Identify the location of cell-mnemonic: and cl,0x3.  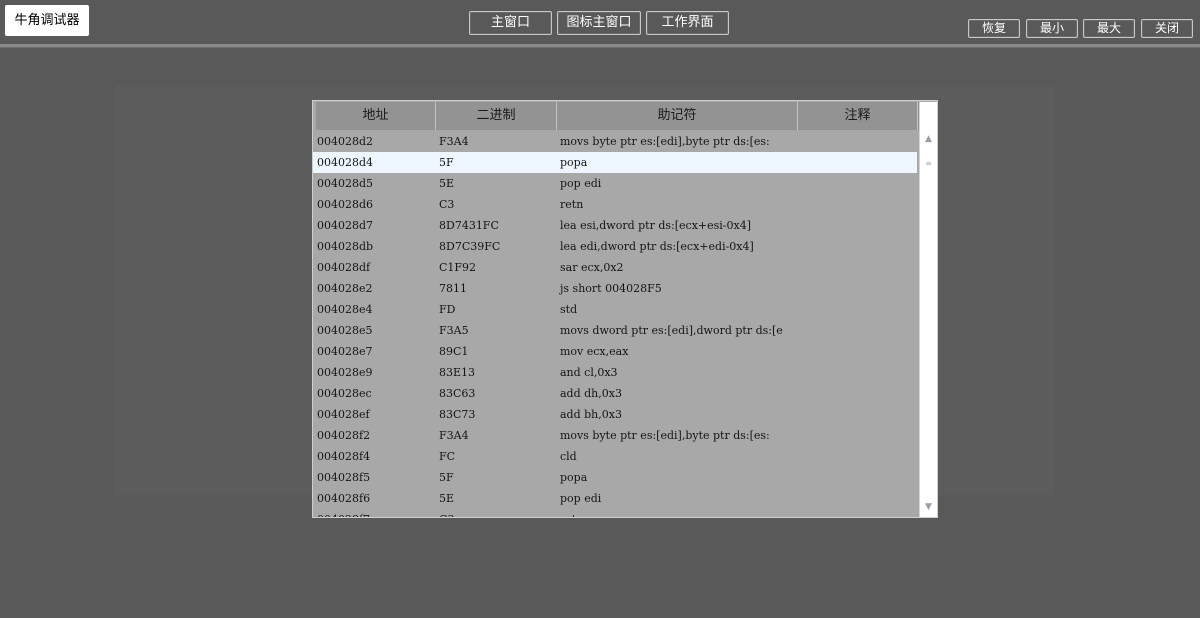
(589, 372).